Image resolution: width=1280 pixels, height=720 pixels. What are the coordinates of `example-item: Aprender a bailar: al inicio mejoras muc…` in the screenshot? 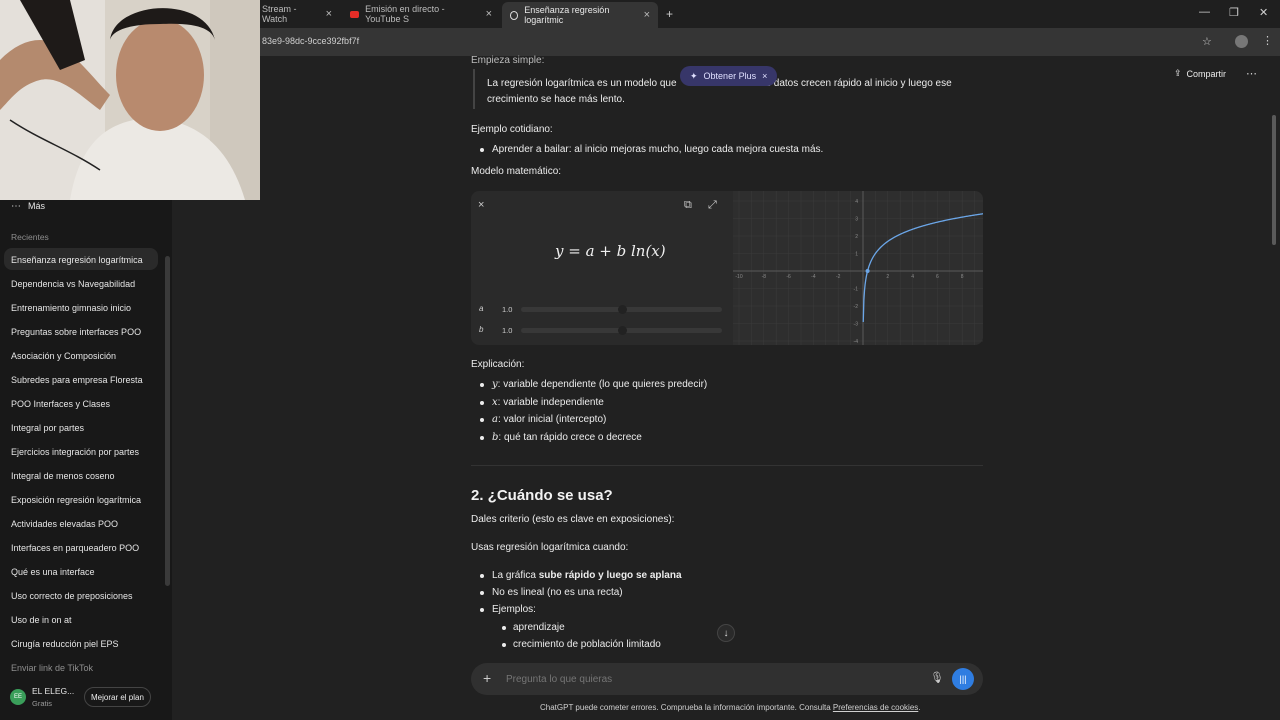 It's located at (658, 149).